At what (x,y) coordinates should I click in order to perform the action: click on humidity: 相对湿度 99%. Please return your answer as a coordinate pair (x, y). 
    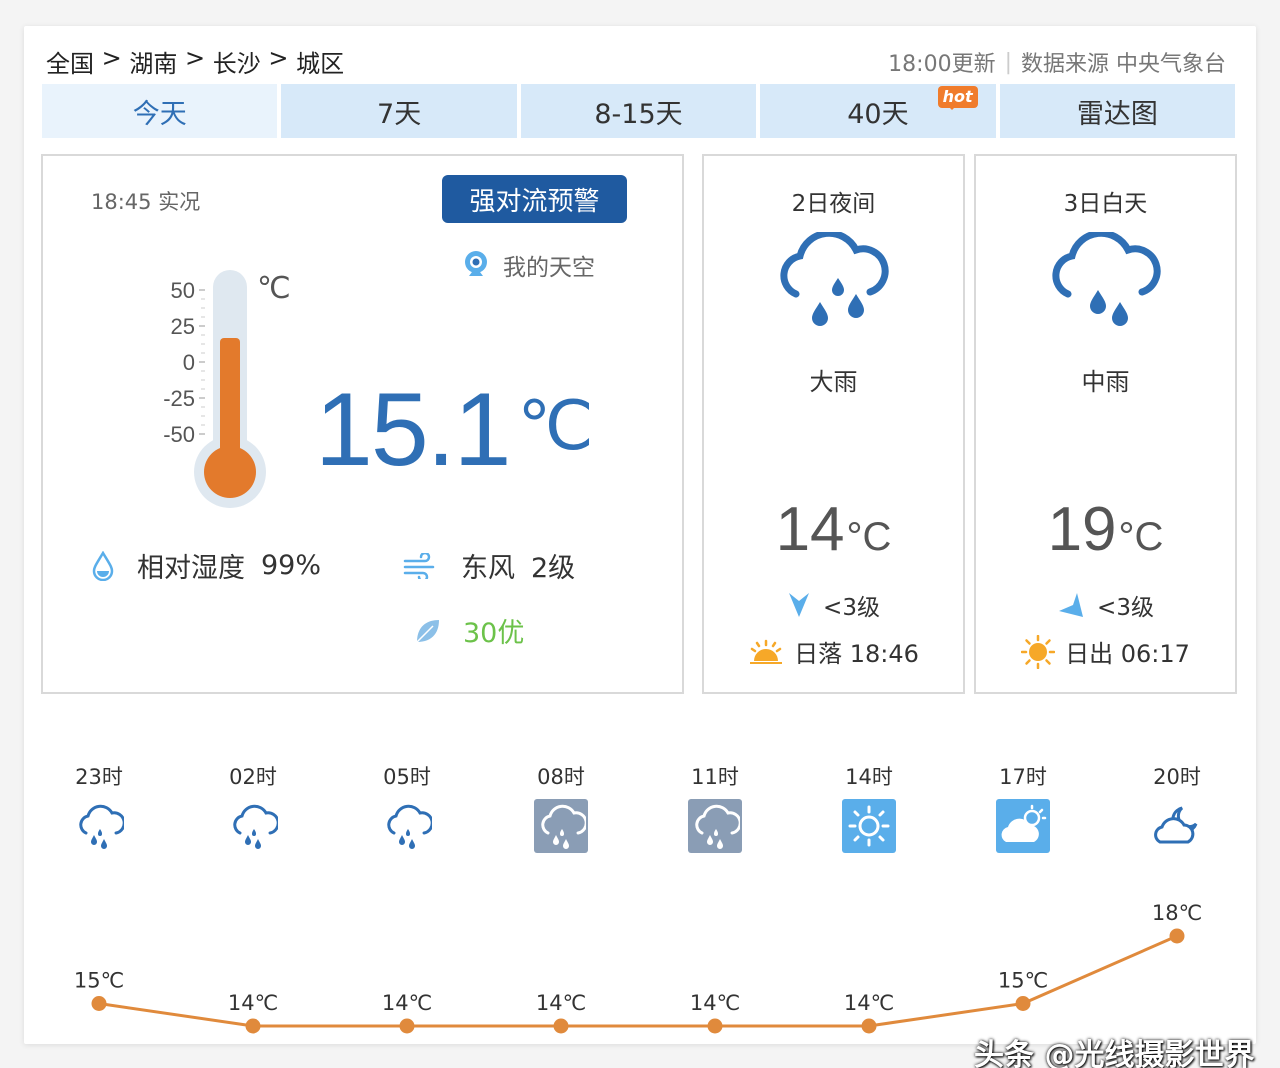
    Looking at the image, I should click on (206, 565).